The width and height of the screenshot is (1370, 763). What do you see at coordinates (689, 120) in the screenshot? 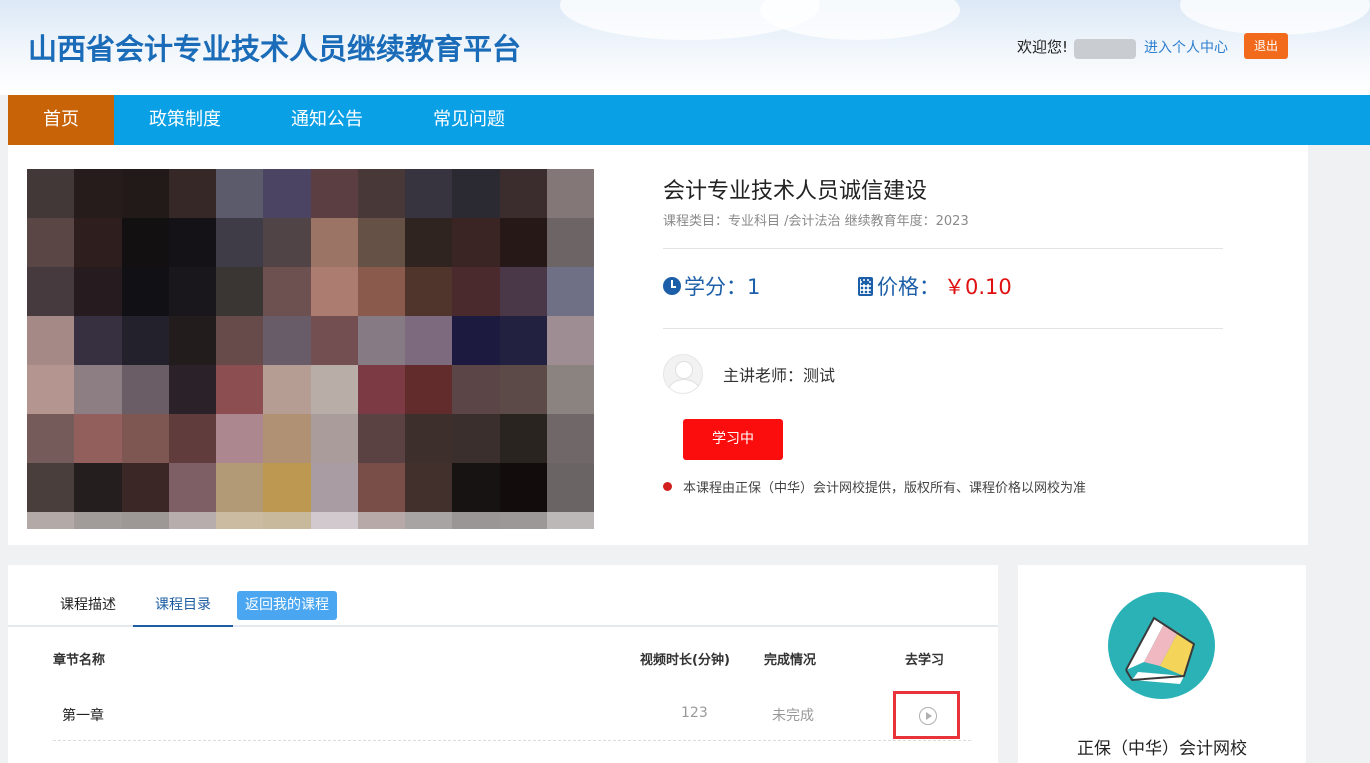
I see `main-nav: 首页 政策制度 通知公告 常见问题` at bounding box center [689, 120].